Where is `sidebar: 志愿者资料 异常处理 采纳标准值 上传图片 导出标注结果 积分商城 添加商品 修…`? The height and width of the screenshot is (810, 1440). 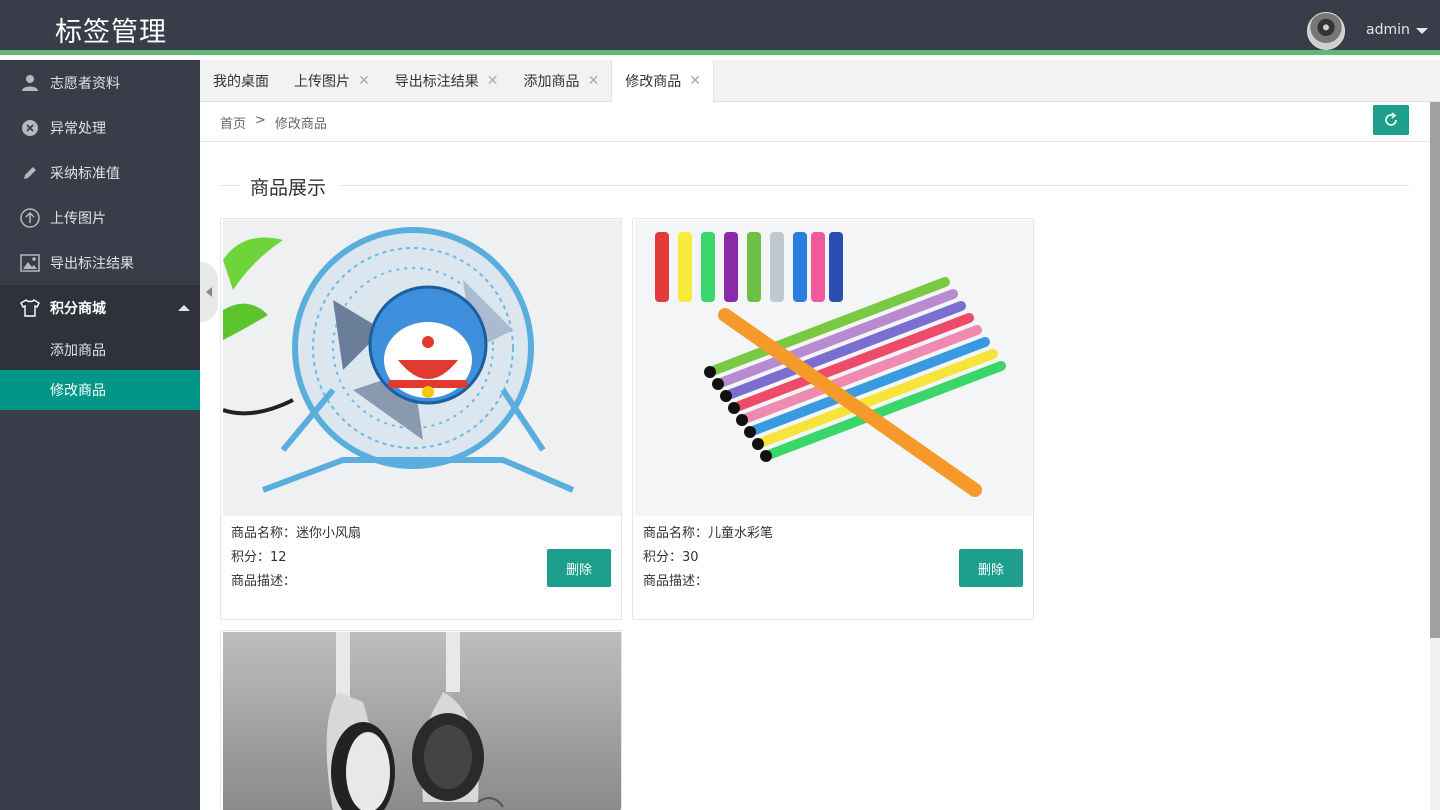 sidebar: 志愿者资料 异常处理 采纳标准值 上传图片 导出标注结果 积分商城 添加商品 修… is located at coordinates (100, 435).